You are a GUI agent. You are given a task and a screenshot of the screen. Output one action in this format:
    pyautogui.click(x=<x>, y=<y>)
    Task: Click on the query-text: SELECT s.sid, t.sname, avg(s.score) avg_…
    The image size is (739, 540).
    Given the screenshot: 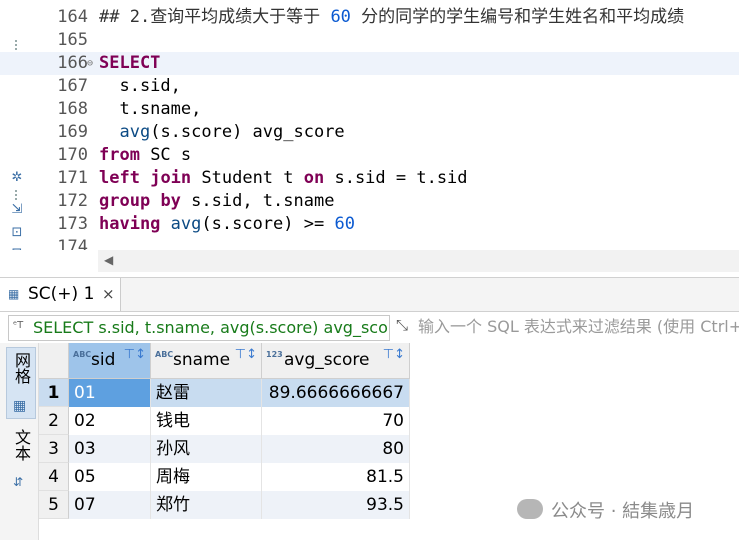 What is the action you would take?
    pyautogui.click(x=211, y=327)
    